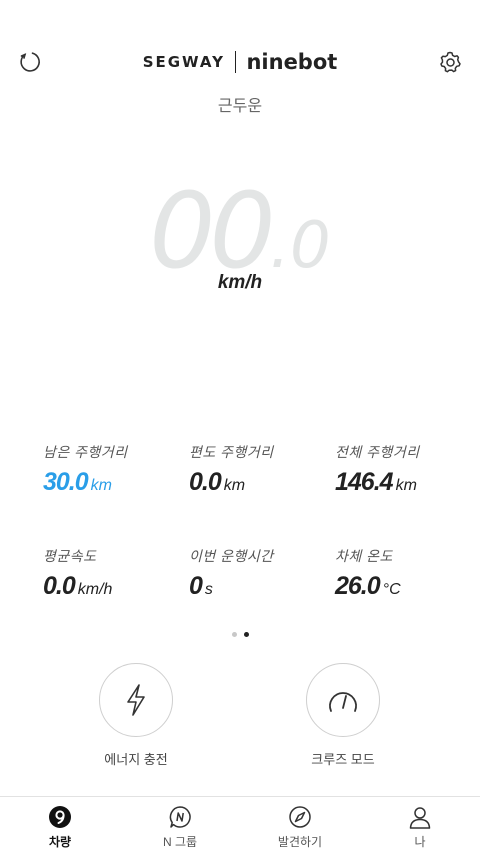 Image resolution: width=480 pixels, height=855 pixels. I want to click on stat-trip-distance: 편도 주행거리 0.0 km, so click(264, 469).